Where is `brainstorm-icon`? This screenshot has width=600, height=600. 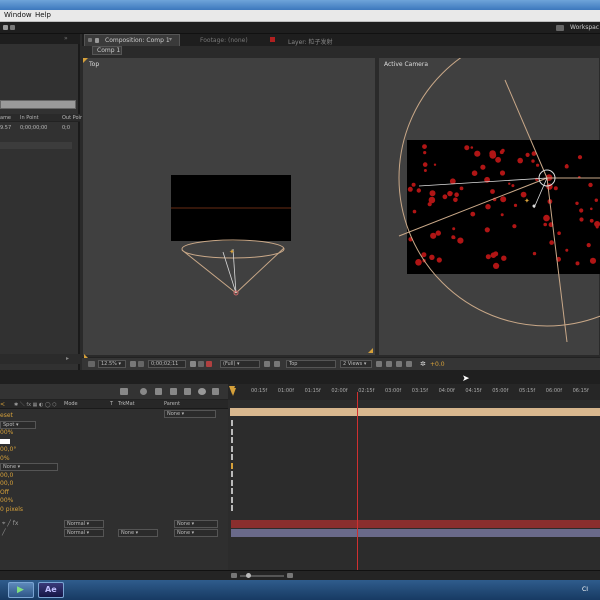
brainstorm-icon is located at coordinates (215, 391).